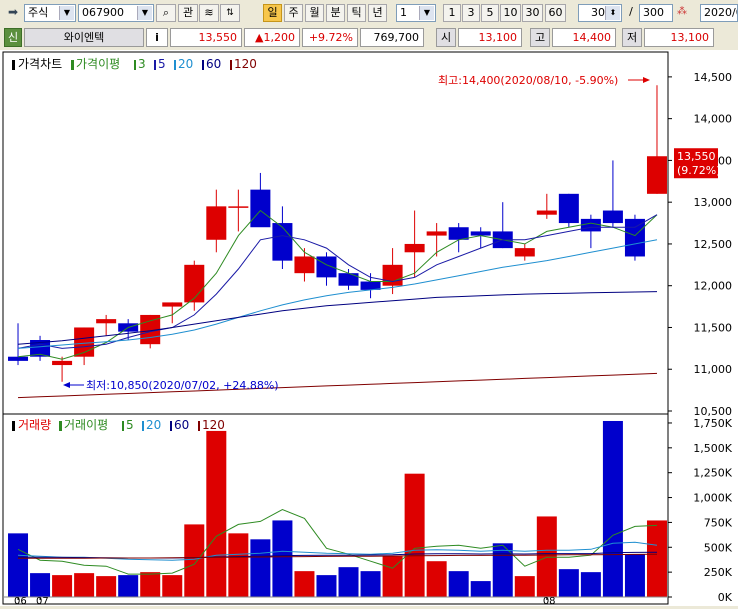 The width and height of the screenshot is (738, 609). I want to click on updown-stepper-icon: ⇅, so click(230, 13).